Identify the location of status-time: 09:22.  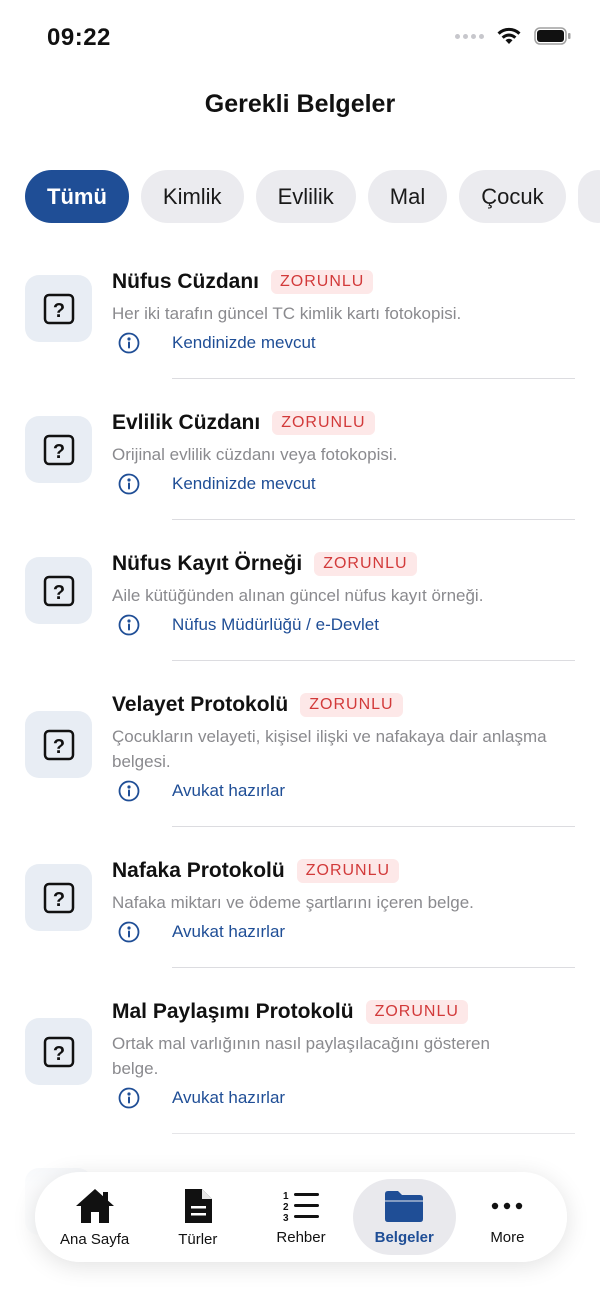
(79, 37).